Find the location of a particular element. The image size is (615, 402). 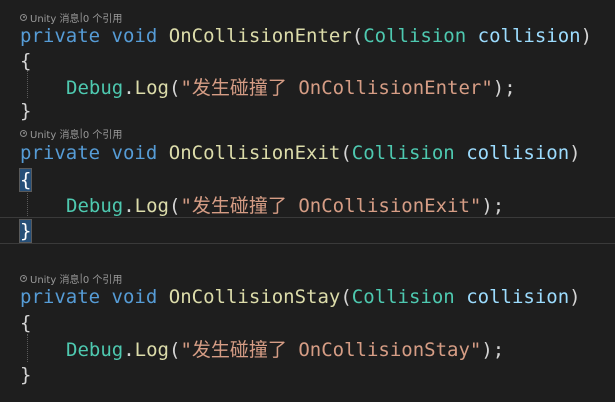

code-lens-references: 0 个引用 is located at coordinates (103, 133).